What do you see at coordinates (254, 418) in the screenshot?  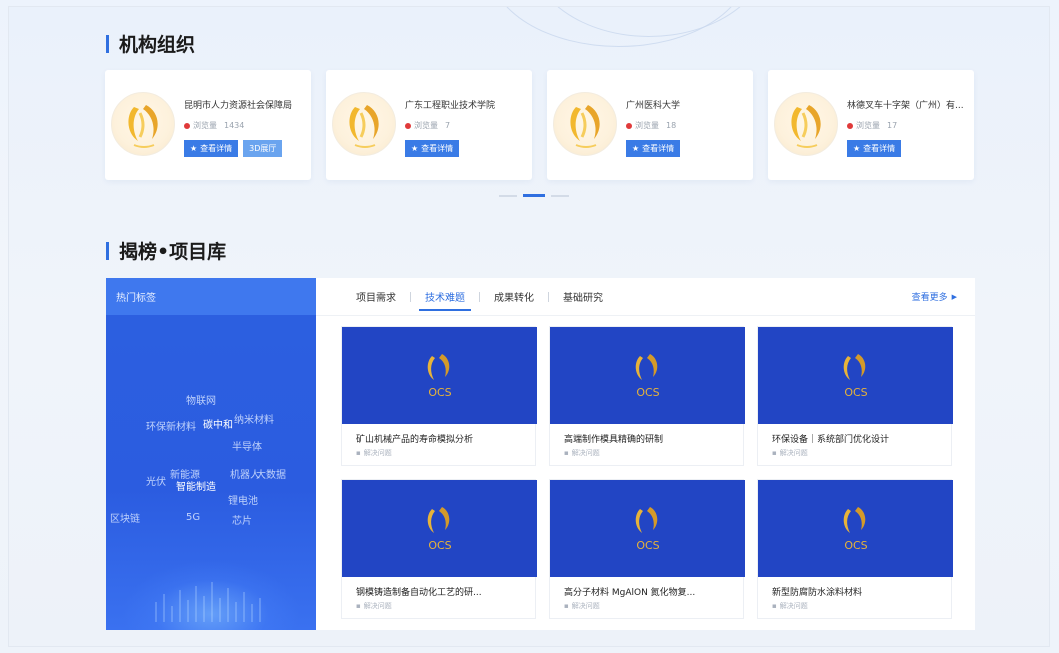 I see `hot-tag: 纳米材料` at bounding box center [254, 418].